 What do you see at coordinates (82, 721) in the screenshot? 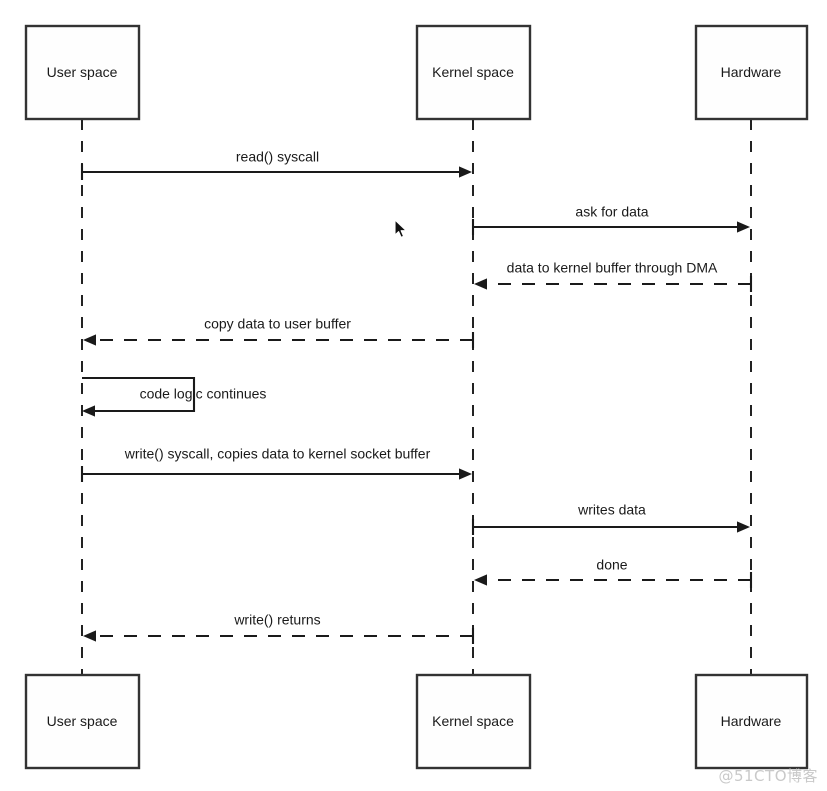
I see `participant-label-user-bottom: User space` at bounding box center [82, 721].